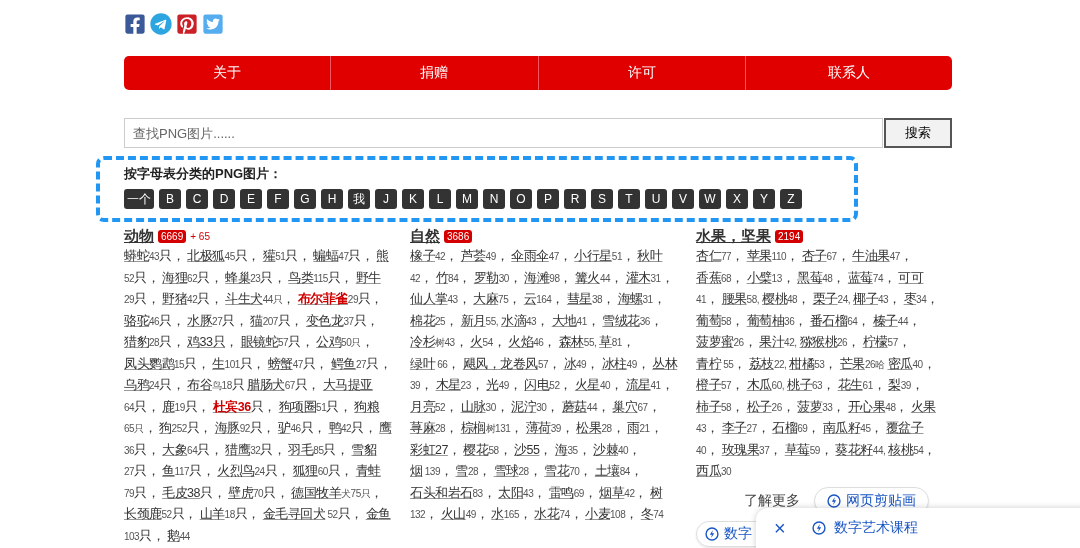 Image resolution: width=1080 pixels, height=548 pixels. What do you see at coordinates (733, 236) in the screenshot?
I see `category-link: 水果，坚果` at bounding box center [733, 236].